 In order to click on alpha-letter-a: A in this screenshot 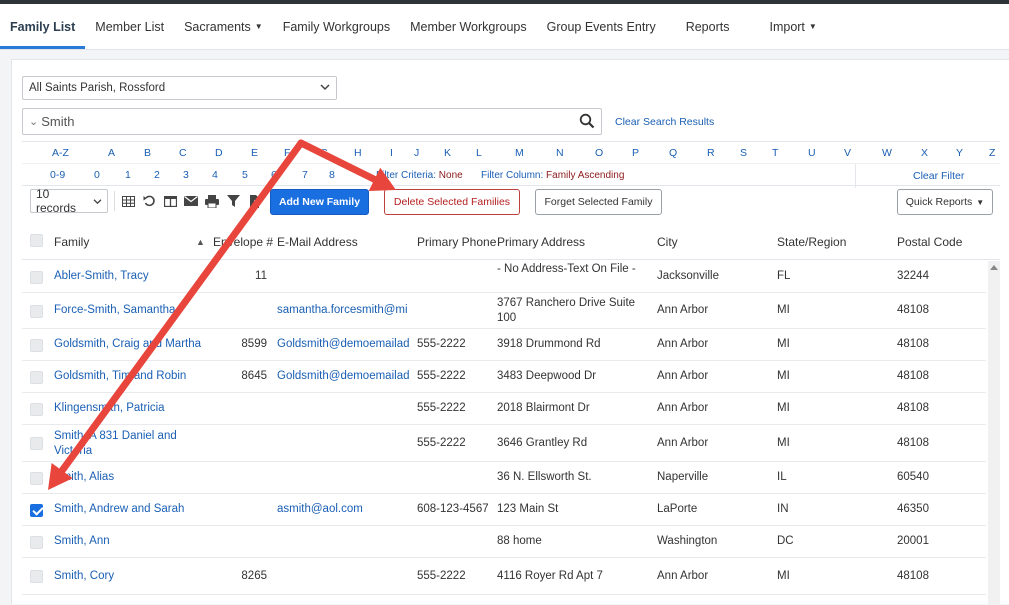, I will do `click(111, 153)`.